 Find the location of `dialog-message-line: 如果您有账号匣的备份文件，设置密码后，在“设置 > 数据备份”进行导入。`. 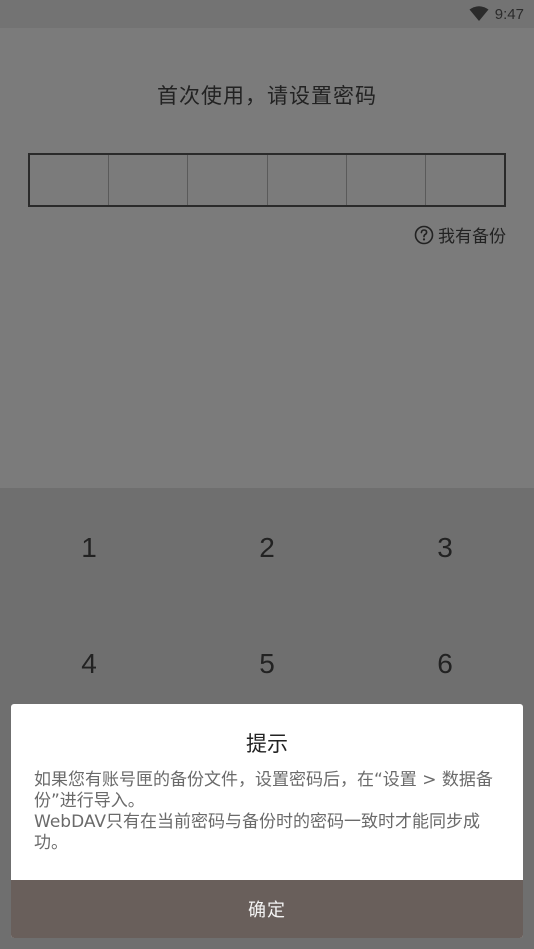

dialog-message-line: 如果您有账号匣的备份文件，设置密码后，在“设置 > 数据备份”进行导入。 is located at coordinates (263, 790).